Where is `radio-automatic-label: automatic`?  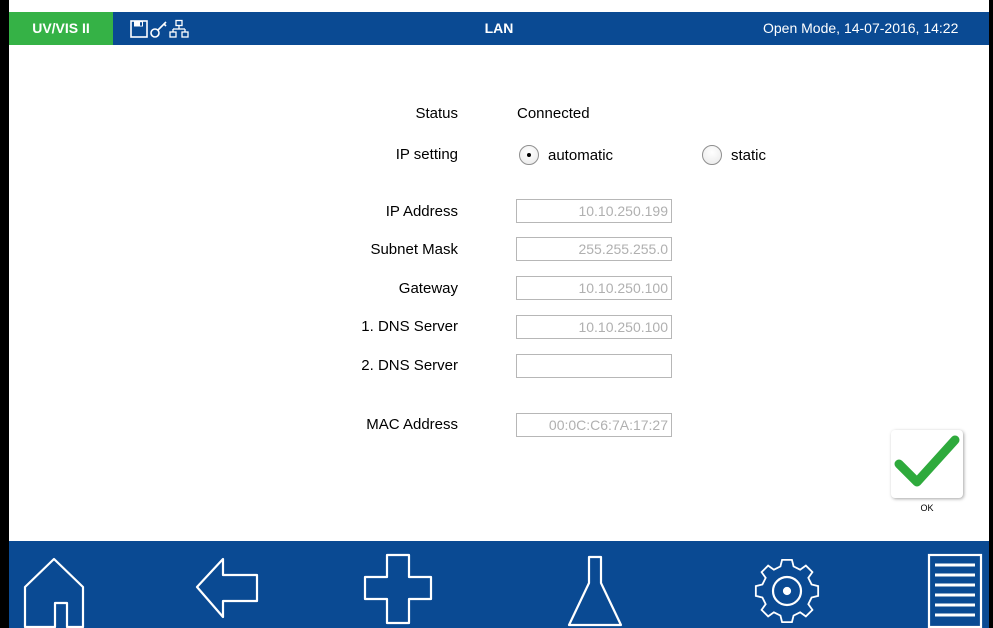 radio-automatic-label: automatic is located at coordinates (580, 155).